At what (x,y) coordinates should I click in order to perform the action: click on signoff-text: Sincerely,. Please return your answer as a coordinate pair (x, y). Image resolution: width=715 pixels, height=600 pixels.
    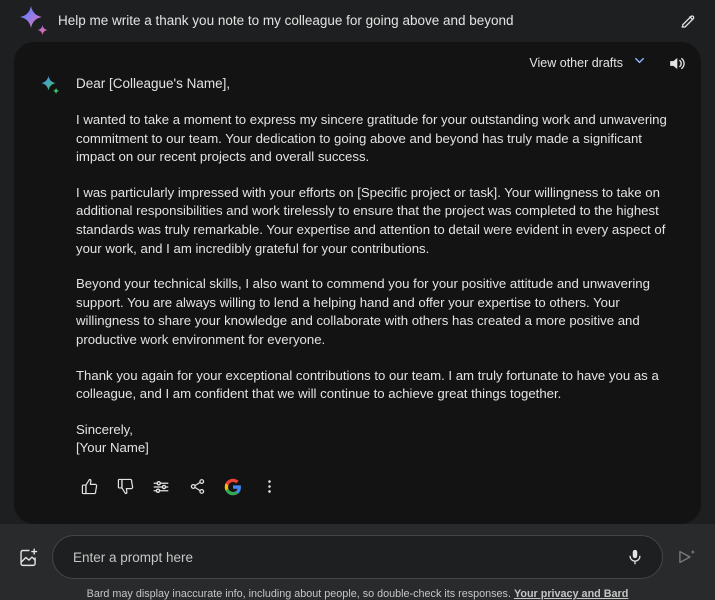
    Looking at the image, I should click on (104, 429).